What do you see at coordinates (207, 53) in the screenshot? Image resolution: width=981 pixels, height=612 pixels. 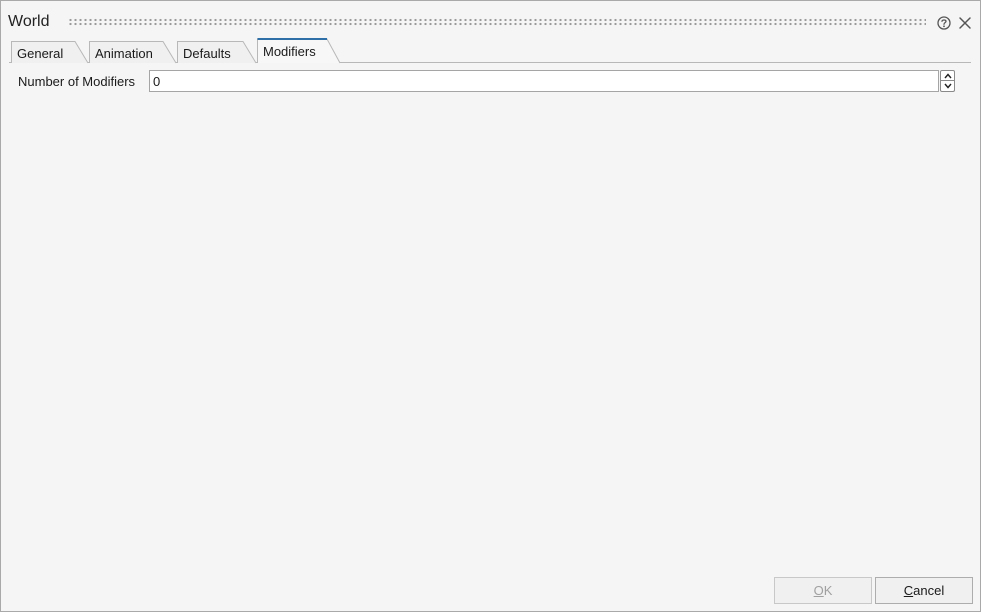 I see `tab-defaults-label: Defaults` at bounding box center [207, 53].